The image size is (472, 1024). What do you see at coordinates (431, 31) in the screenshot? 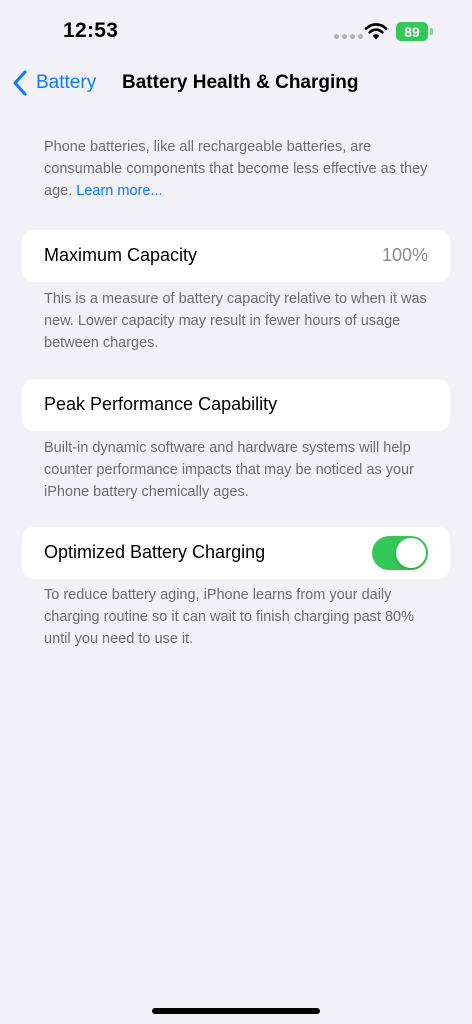
I see `battery-nub` at bounding box center [431, 31].